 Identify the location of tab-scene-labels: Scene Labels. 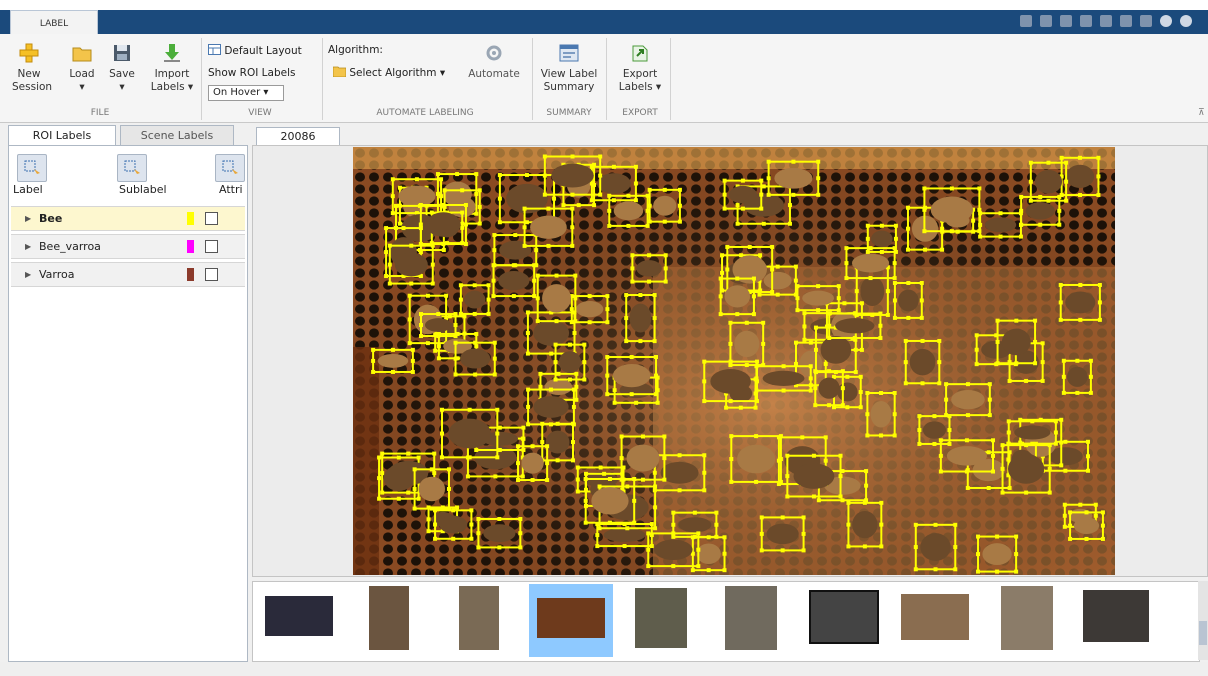
(177, 135).